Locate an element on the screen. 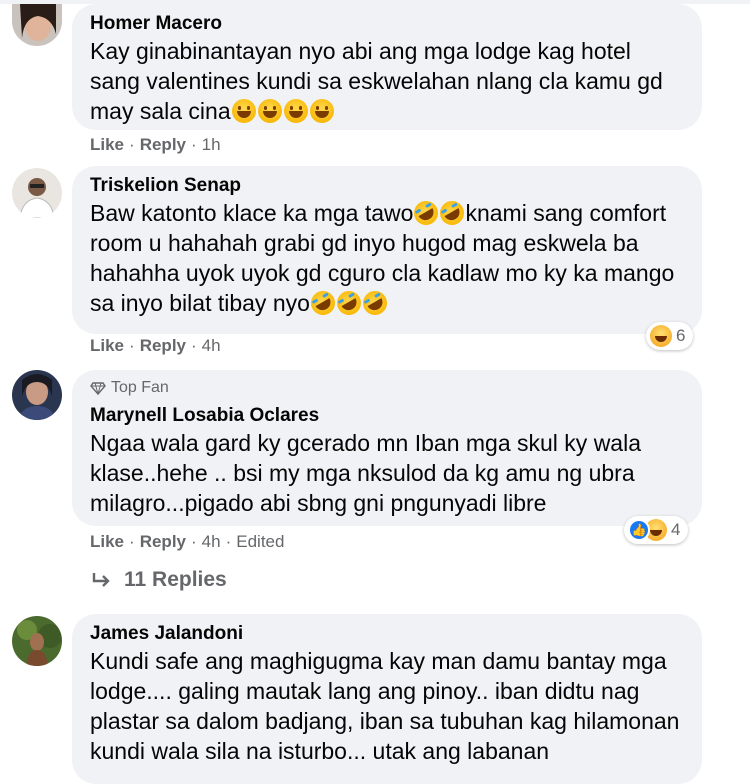 The image size is (750, 784). comment-actions: Like · Reply · 4h is located at coordinates (155, 346).